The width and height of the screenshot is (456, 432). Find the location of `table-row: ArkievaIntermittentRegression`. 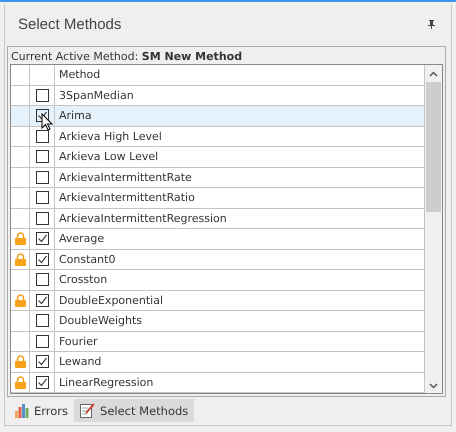

table-row: ArkievaIntermittentRegression is located at coordinates (217, 218).